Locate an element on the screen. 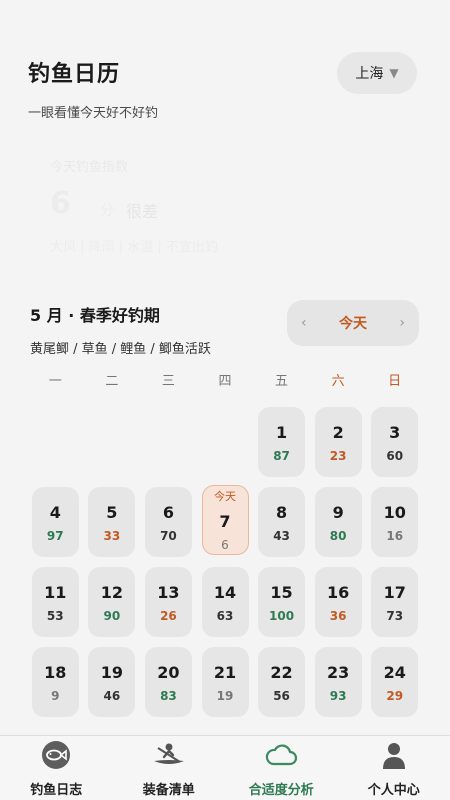 This screenshot has width=450, height=800. day-number: 13 is located at coordinates (168, 592).